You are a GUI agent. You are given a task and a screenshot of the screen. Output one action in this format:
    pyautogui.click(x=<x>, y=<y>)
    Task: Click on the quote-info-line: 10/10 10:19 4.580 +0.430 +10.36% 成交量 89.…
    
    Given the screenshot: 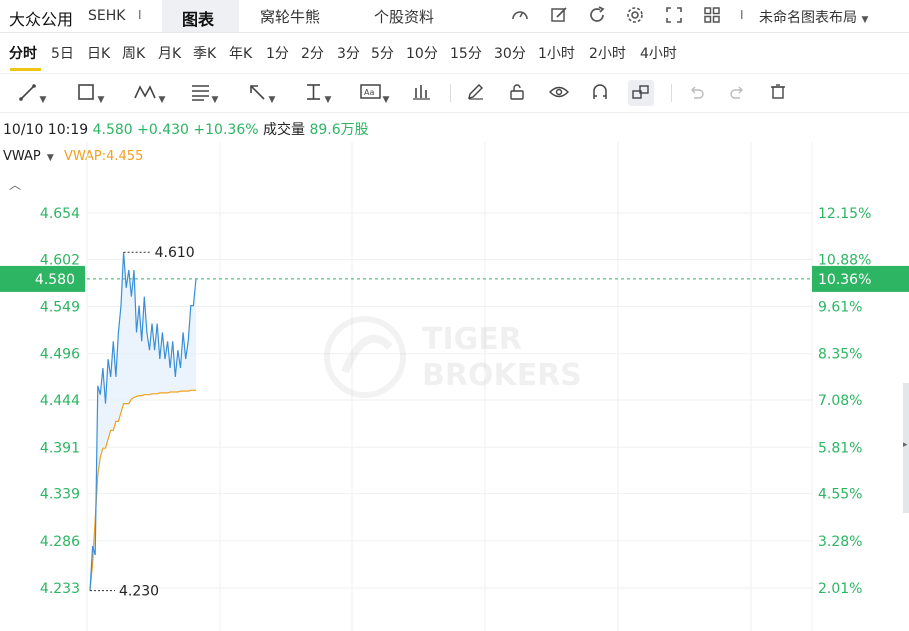 What is the action you would take?
    pyautogui.click(x=186, y=129)
    